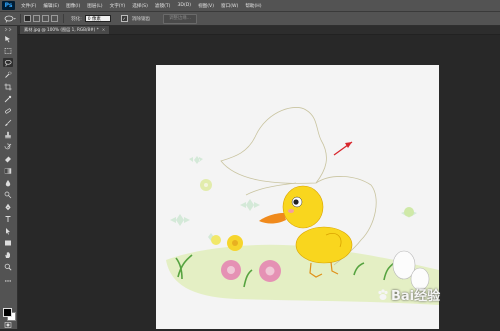 This screenshot has height=331, width=500. I want to click on tool-preset-picker, so click(10, 18).